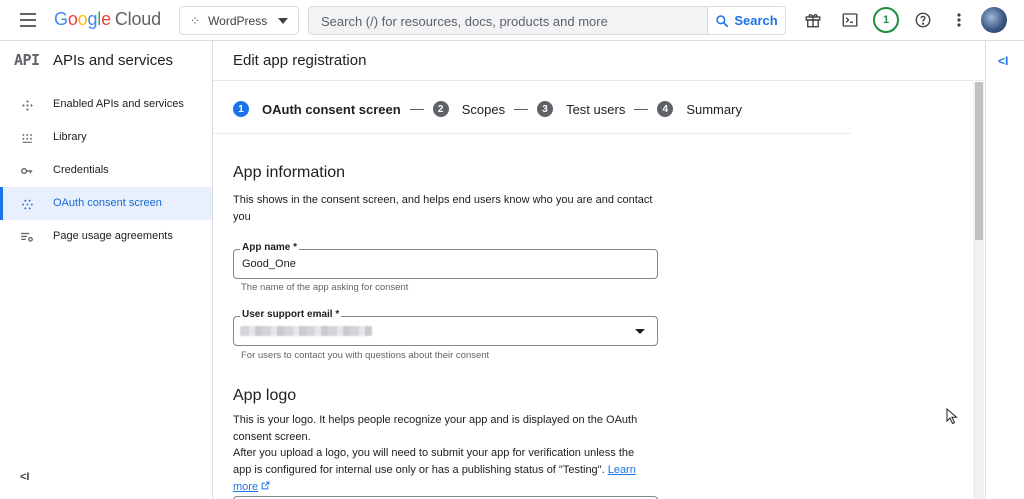  Describe the element at coordinates (325, 287) in the screenshot. I see `app-name-hint: The name of the app asking for consent` at that location.